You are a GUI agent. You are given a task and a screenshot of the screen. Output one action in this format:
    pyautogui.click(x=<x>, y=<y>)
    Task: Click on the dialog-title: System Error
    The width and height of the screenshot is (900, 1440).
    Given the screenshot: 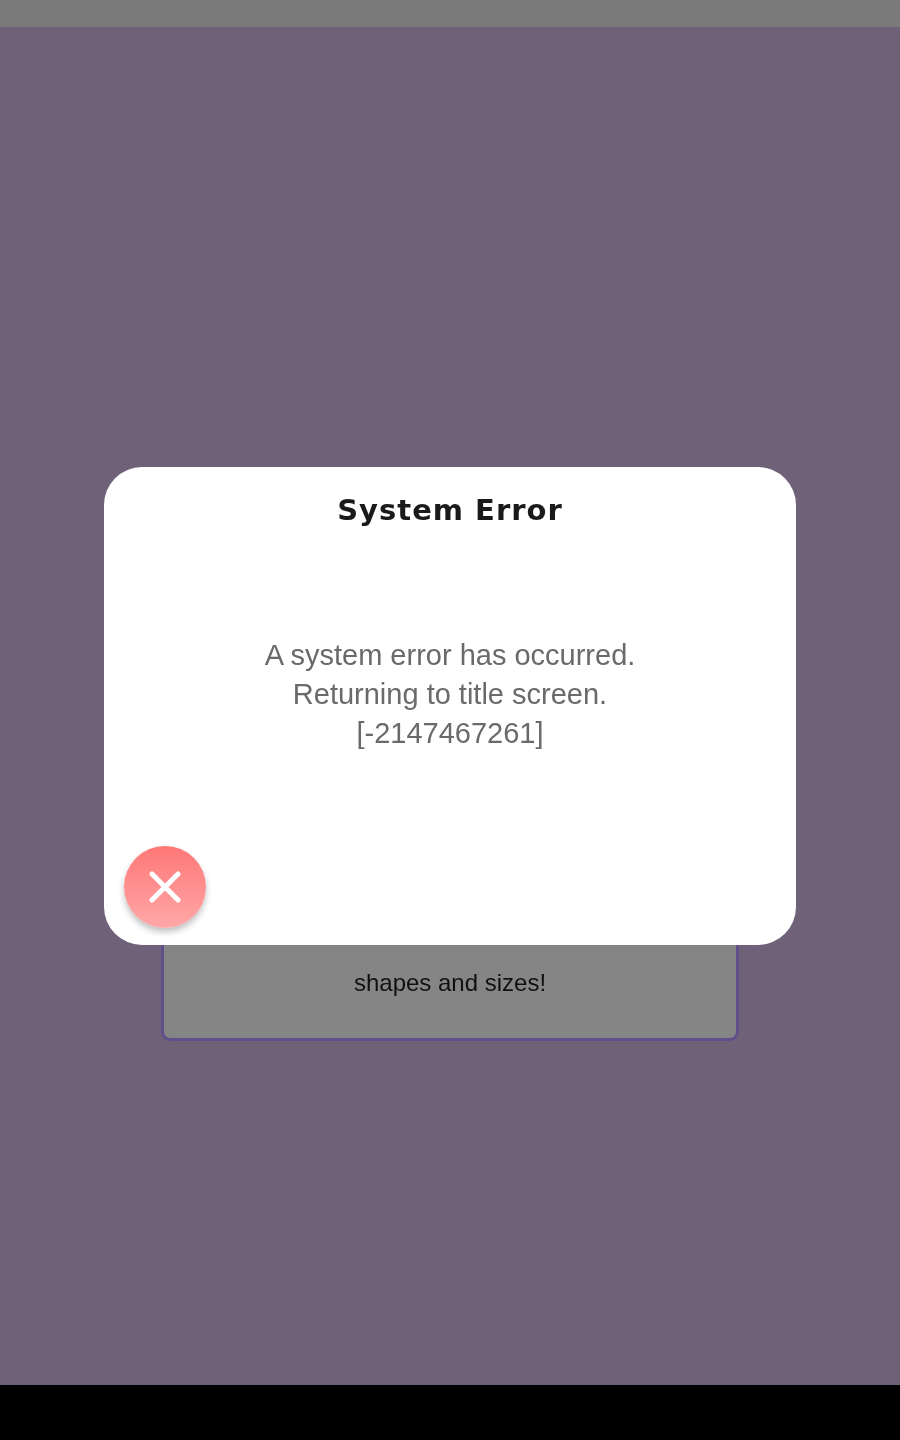 What is the action you would take?
    pyautogui.click(x=450, y=510)
    